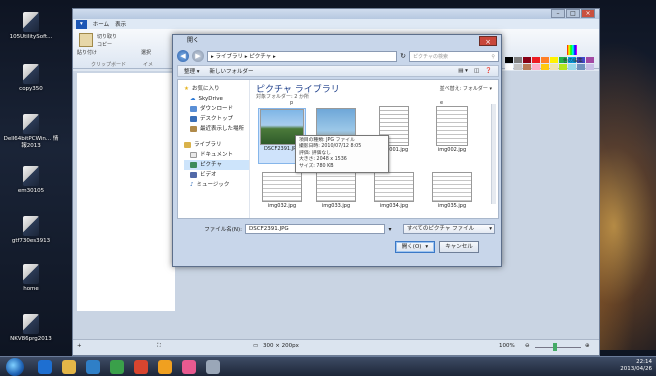 This screenshot has height=376, width=656. I want to click on nav-item-skydrive: ☁ SkyDrive, so click(216, 99).